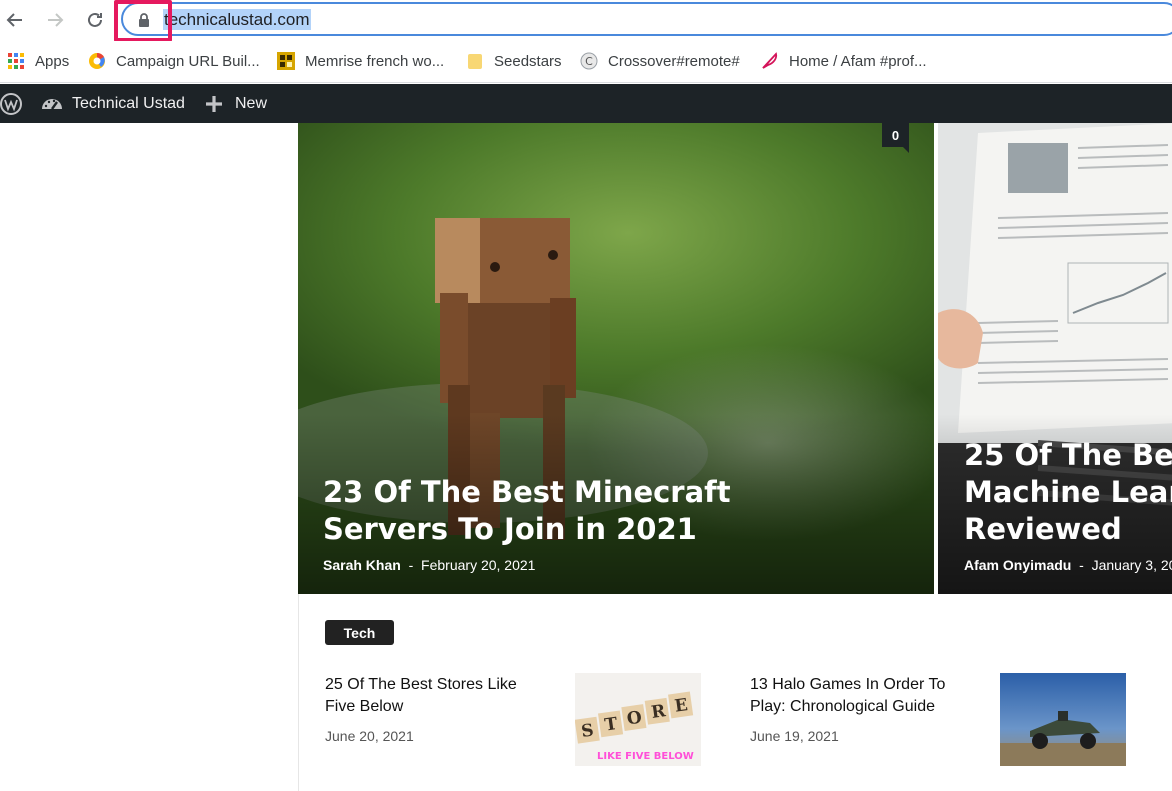 The width and height of the screenshot is (1172, 791). I want to click on bookmark-label: Seedstars, so click(528, 61).